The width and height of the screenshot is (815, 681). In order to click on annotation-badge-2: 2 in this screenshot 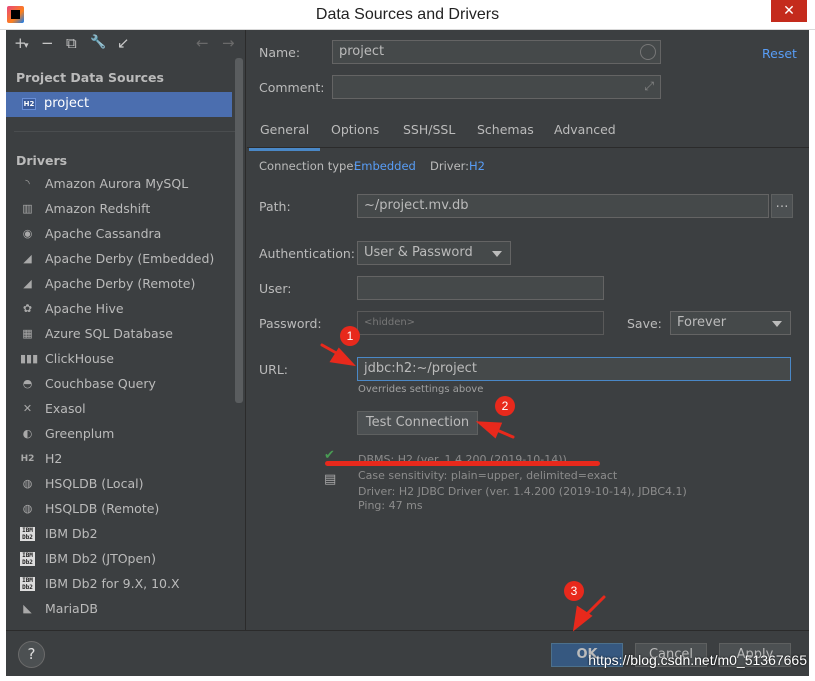, I will do `click(505, 406)`.